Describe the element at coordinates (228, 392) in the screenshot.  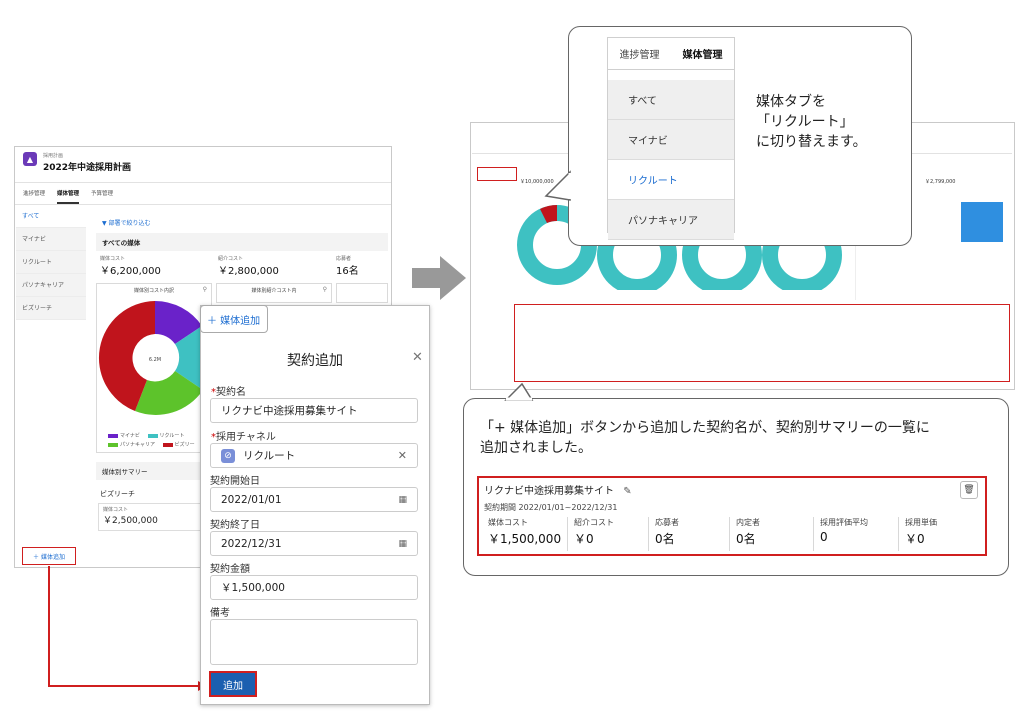
I see `contract-name-label: *契約名` at that location.